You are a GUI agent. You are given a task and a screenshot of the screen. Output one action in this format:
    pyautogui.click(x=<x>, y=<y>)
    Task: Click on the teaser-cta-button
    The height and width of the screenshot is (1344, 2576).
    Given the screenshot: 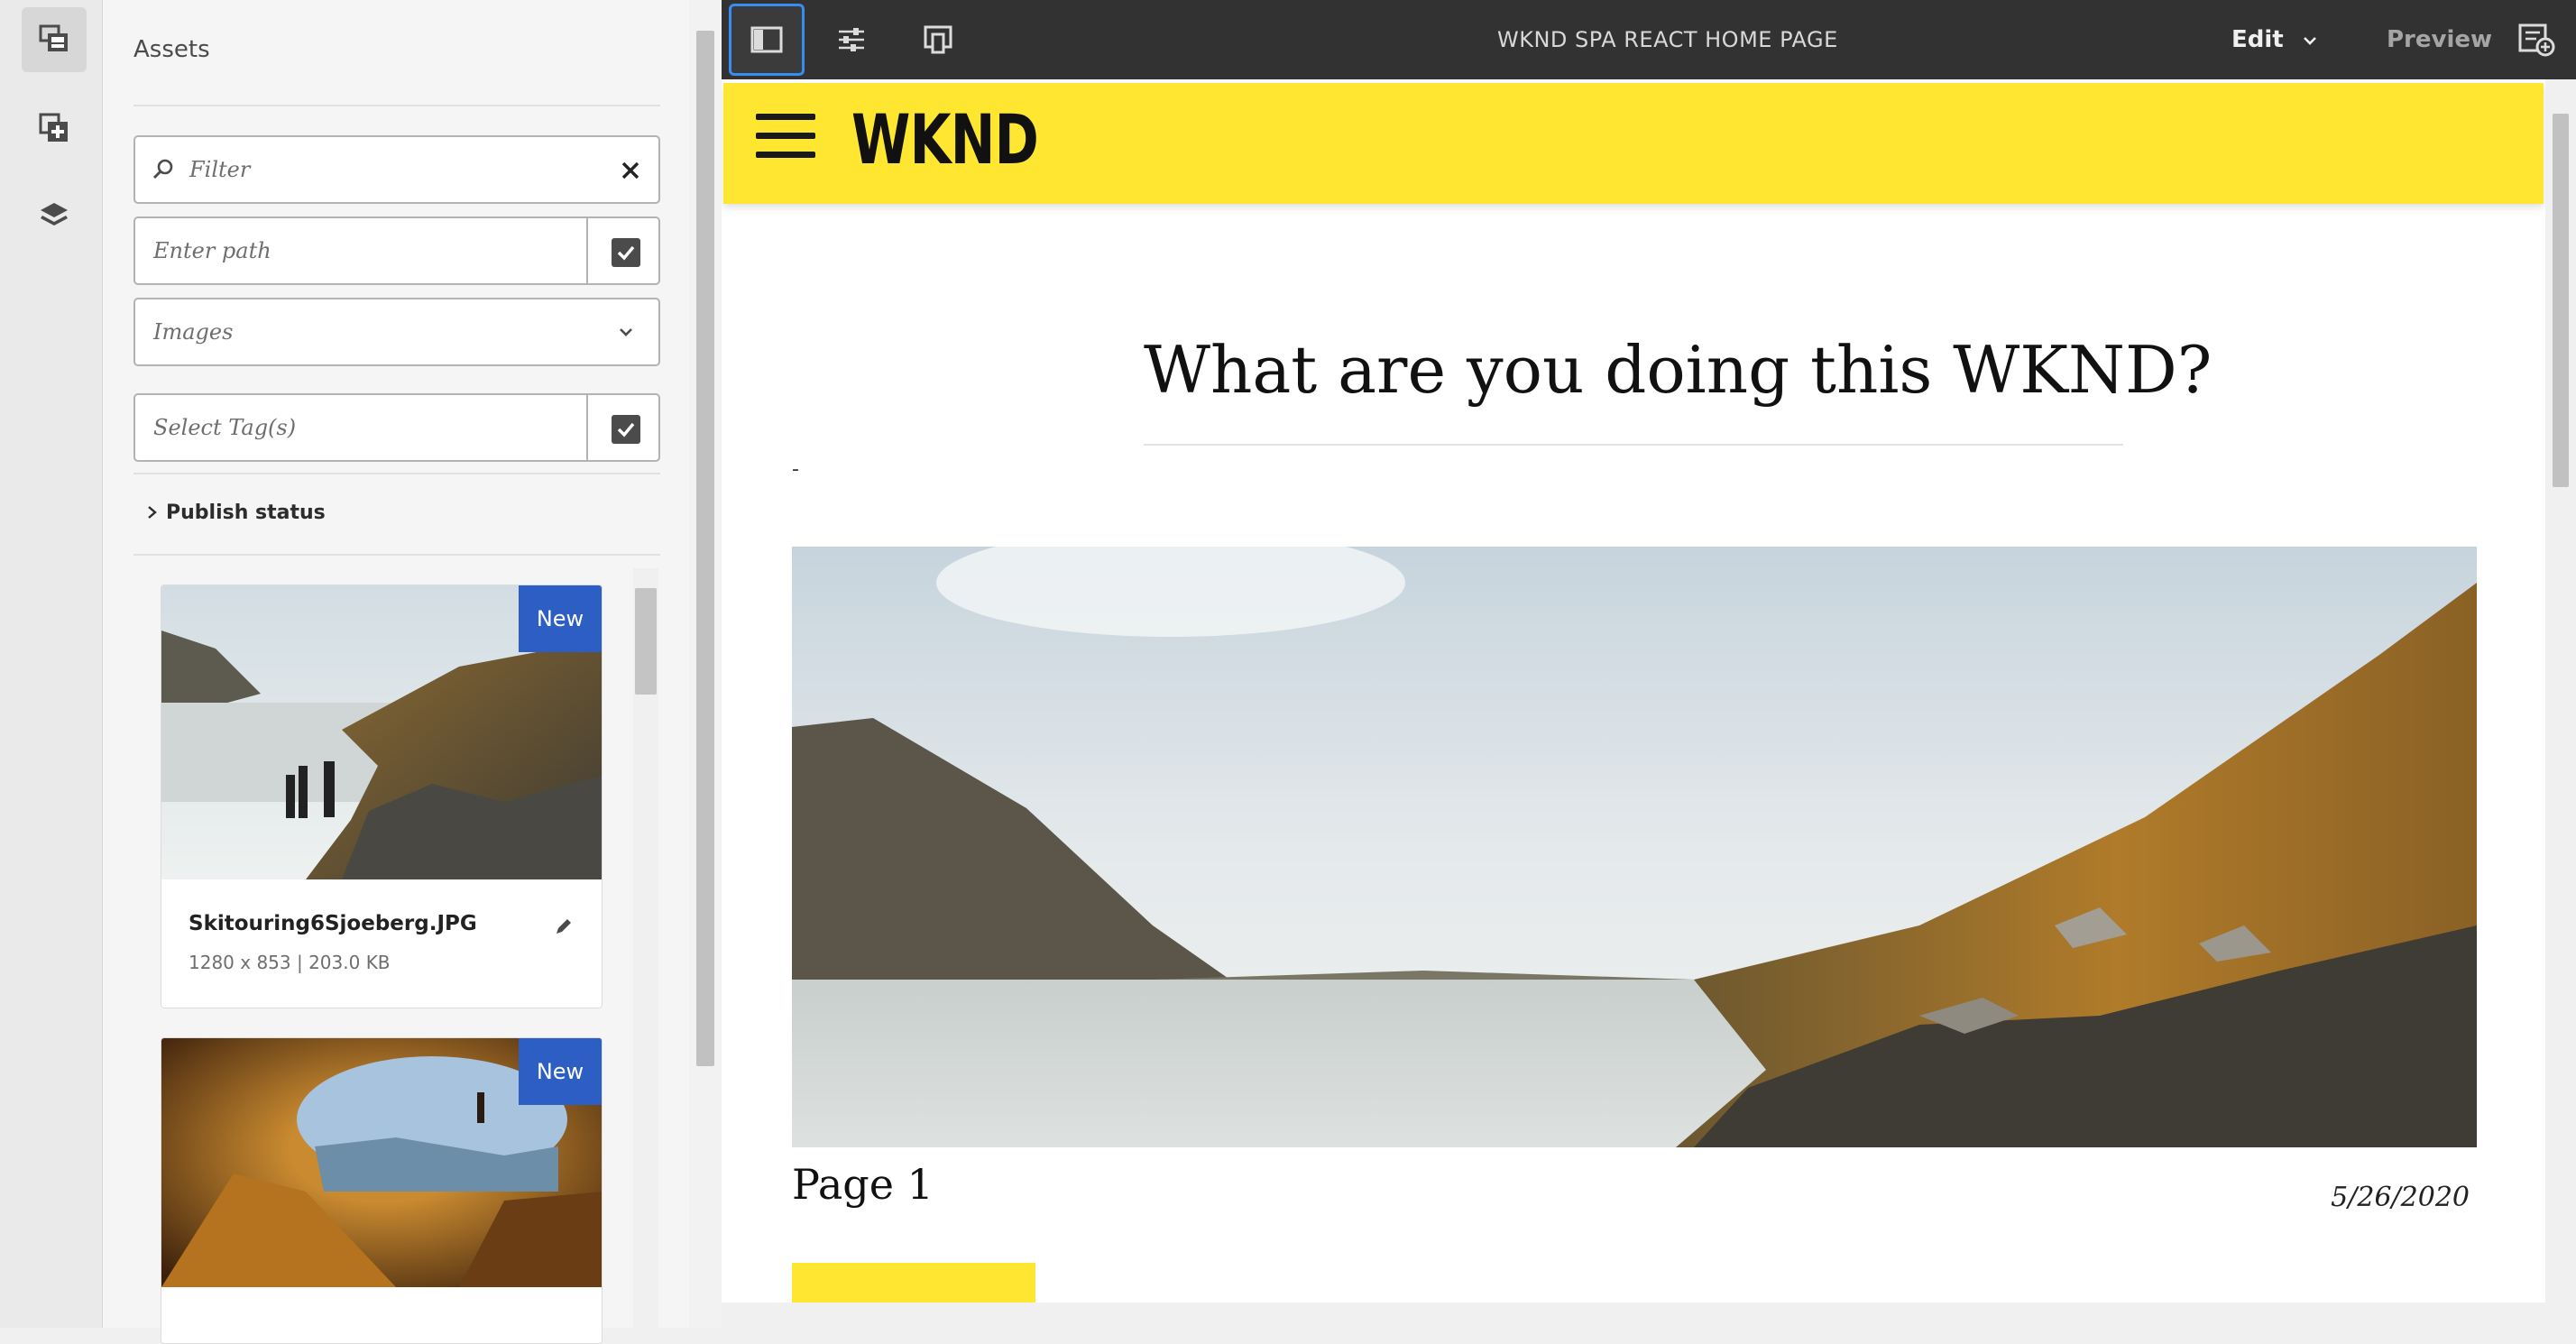 What is the action you would take?
    pyautogui.click(x=914, y=1283)
    